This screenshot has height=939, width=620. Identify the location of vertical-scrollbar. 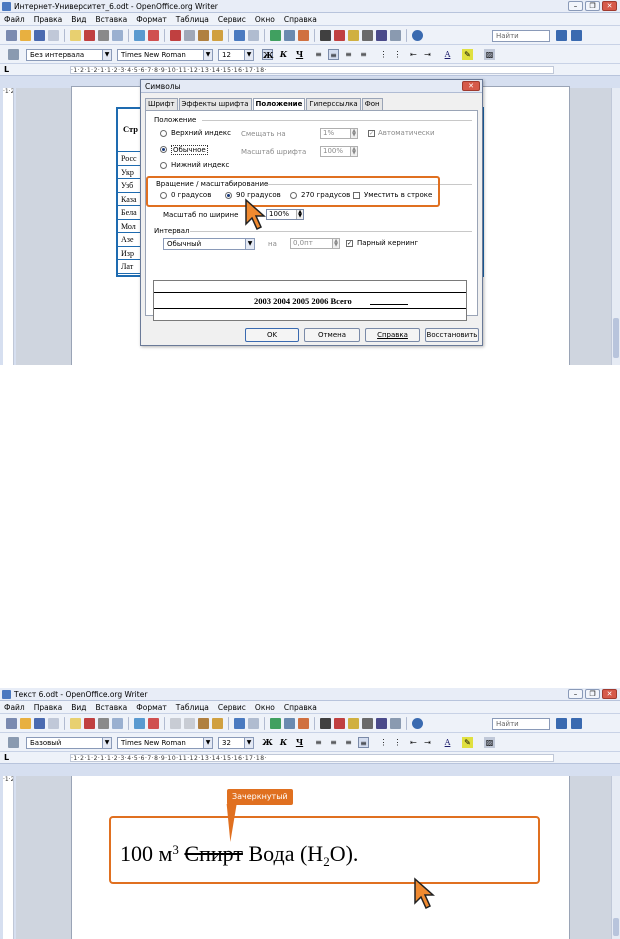
(615, 857).